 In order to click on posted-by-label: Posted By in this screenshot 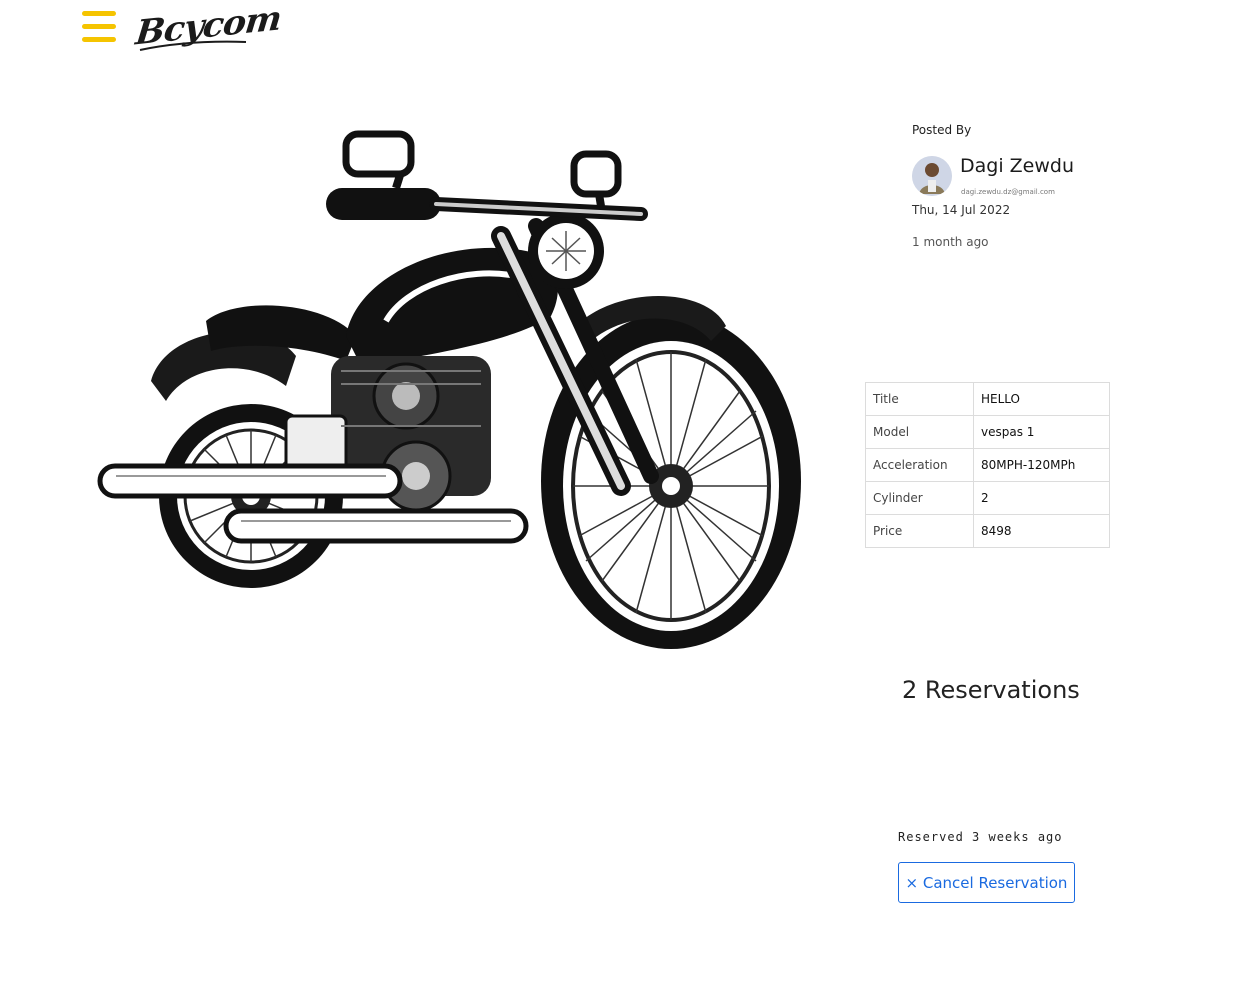, I will do `click(942, 130)`.